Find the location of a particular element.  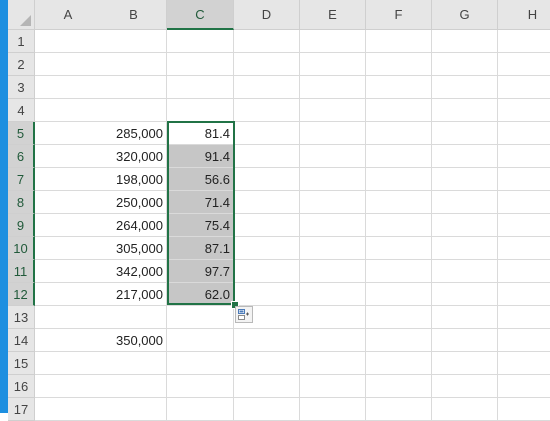

cell-b12: 217,000 is located at coordinates (134, 294).